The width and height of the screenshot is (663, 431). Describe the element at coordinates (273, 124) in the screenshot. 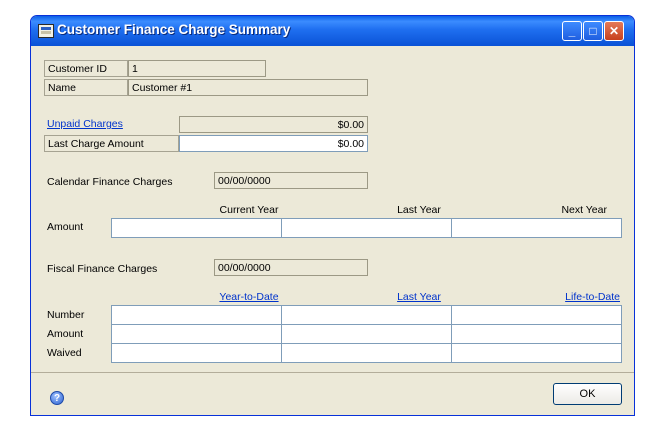

I see `unpaid-charges-value: $0.00` at that location.